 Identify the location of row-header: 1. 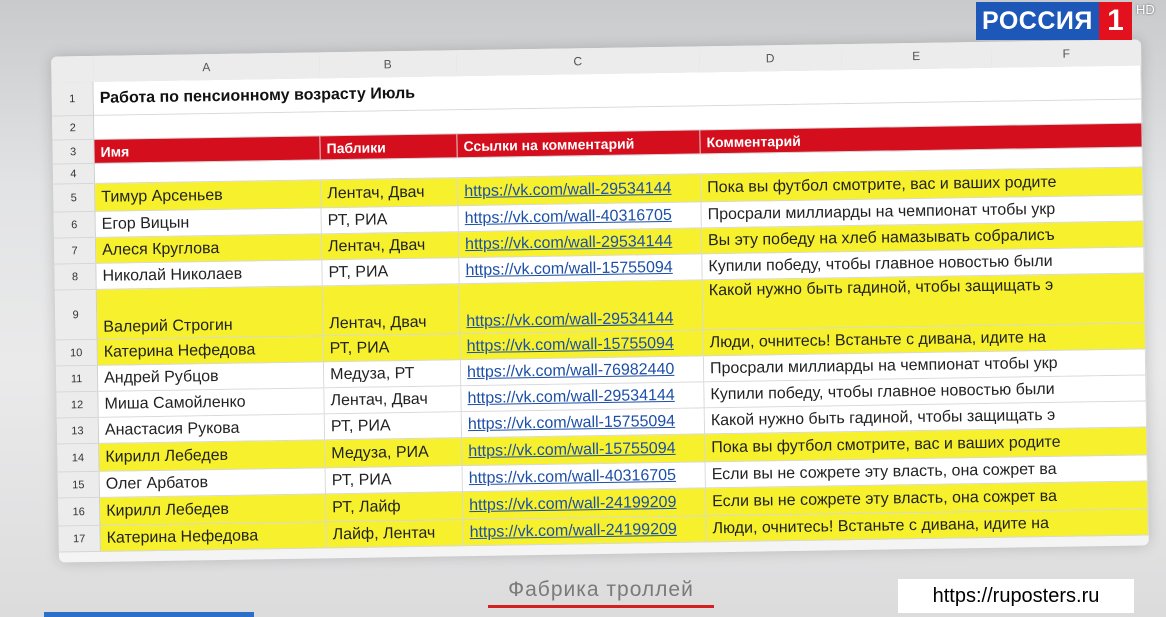
(73, 99).